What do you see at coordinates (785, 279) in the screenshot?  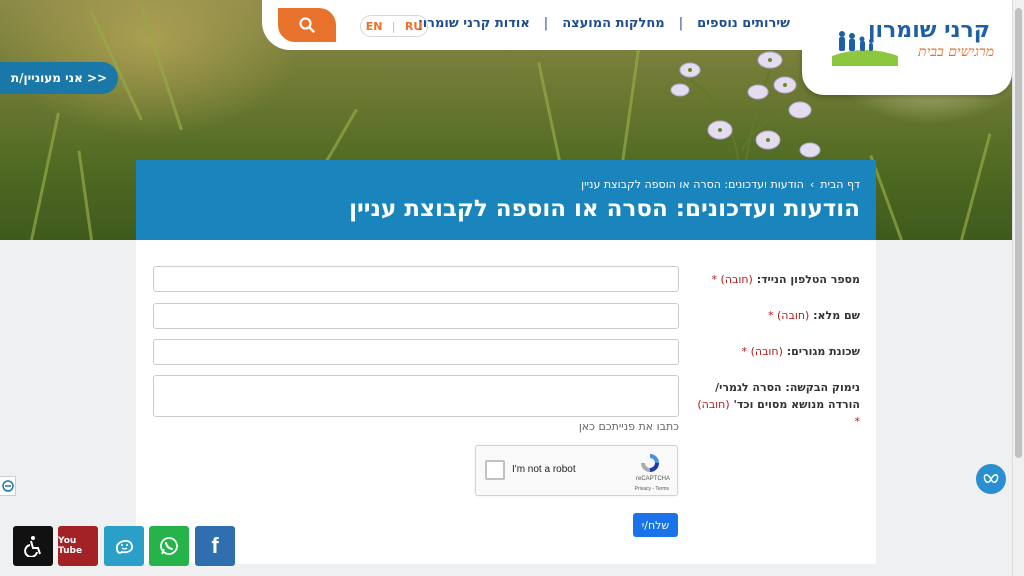 I see `phone-label: מספר הטלפון הנייד: (חובה) *` at bounding box center [785, 279].